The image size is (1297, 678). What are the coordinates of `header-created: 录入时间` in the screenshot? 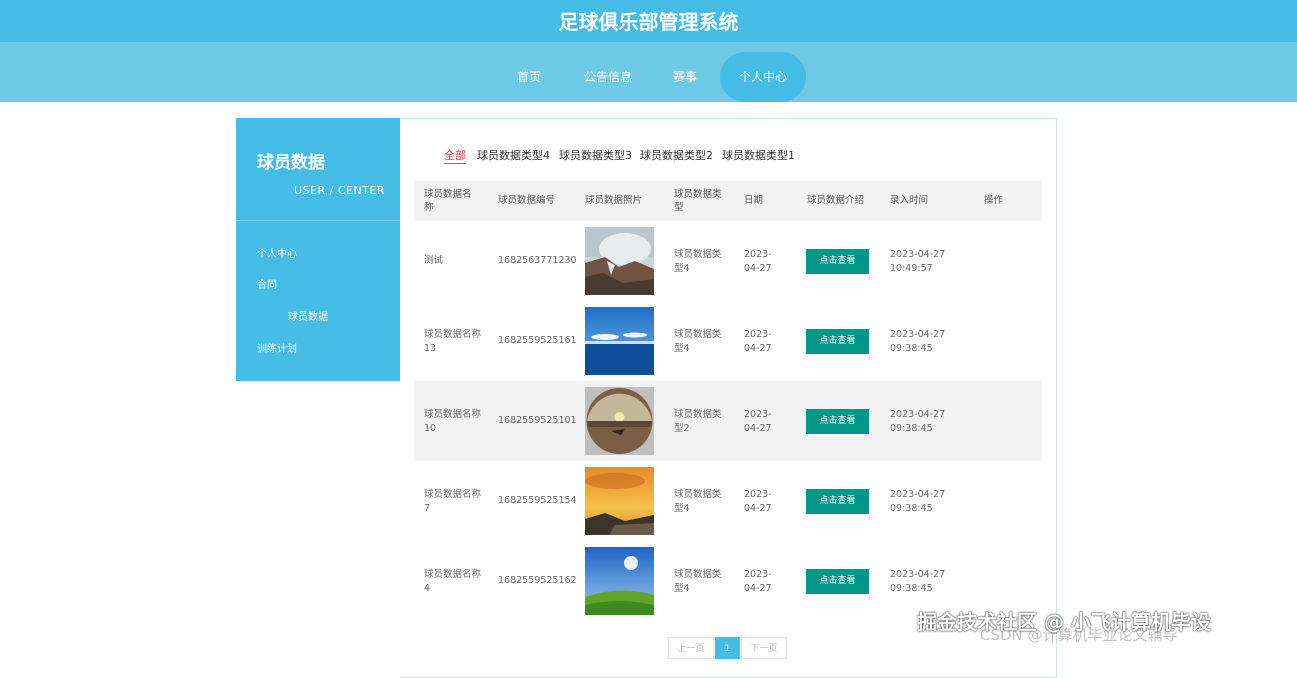 It's located at (909, 200).